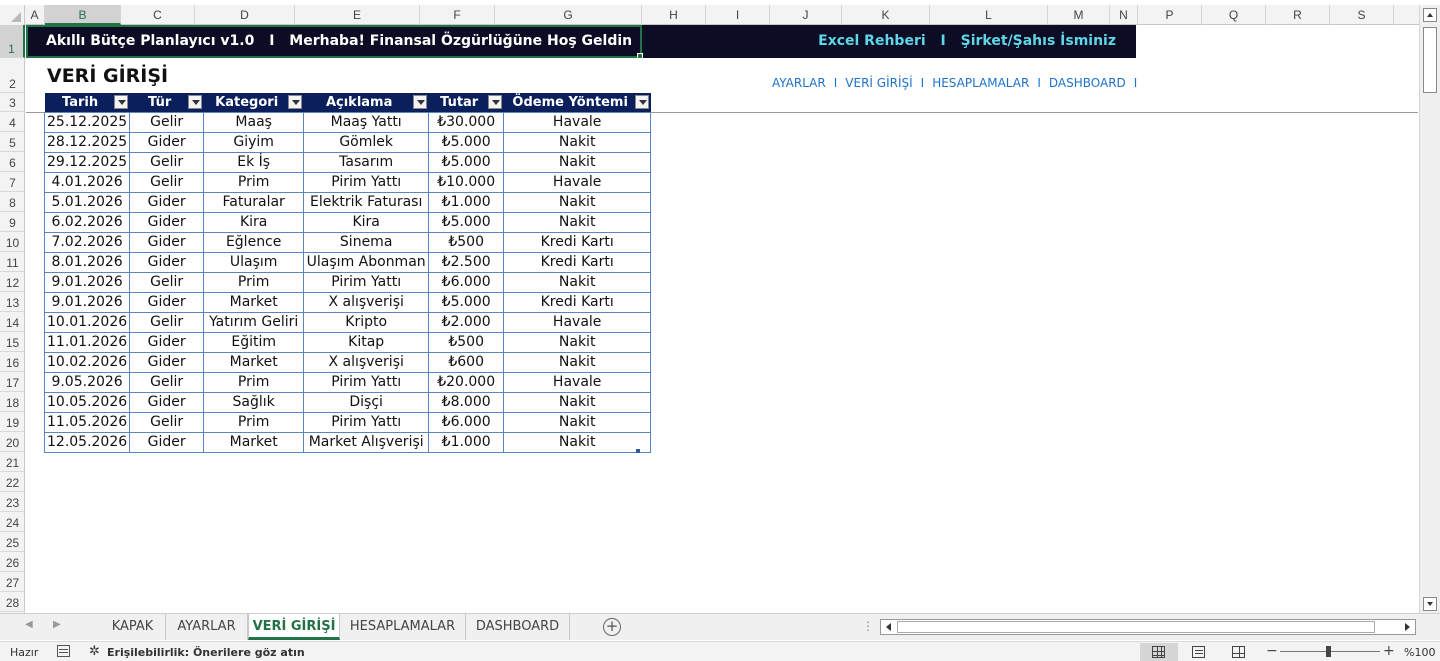  I want to click on table-cell: Yatırım Geliri, so click(254, 322).